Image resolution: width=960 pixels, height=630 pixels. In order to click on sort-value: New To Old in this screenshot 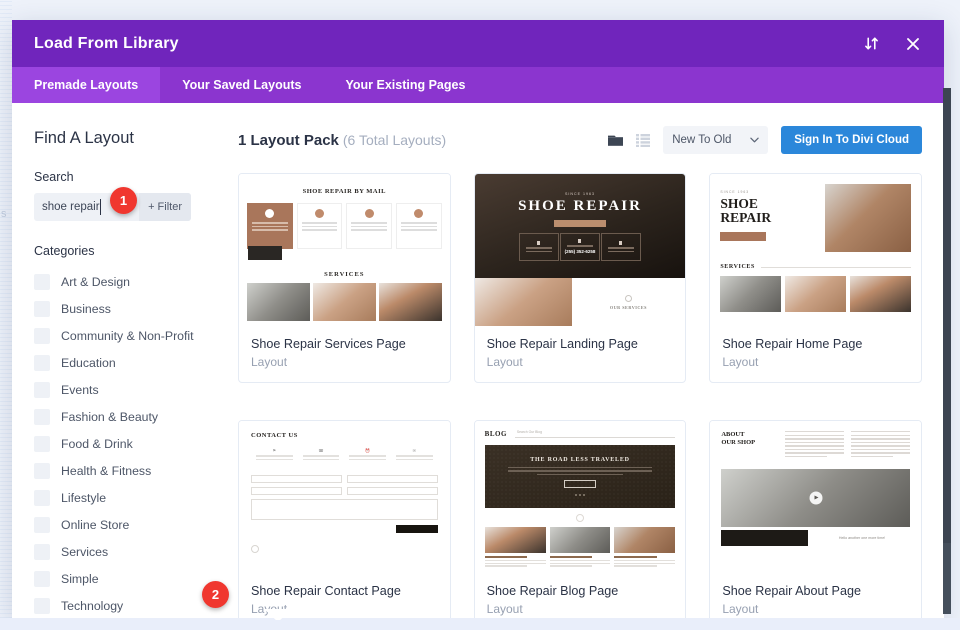, I will do `click(702, 140)`.